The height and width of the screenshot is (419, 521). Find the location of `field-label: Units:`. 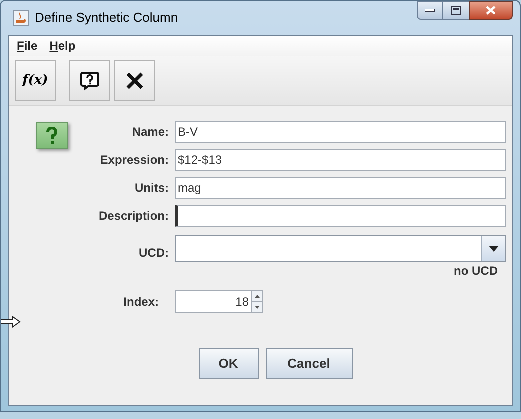

field-label: Units: is located at coordinates (152, 188).